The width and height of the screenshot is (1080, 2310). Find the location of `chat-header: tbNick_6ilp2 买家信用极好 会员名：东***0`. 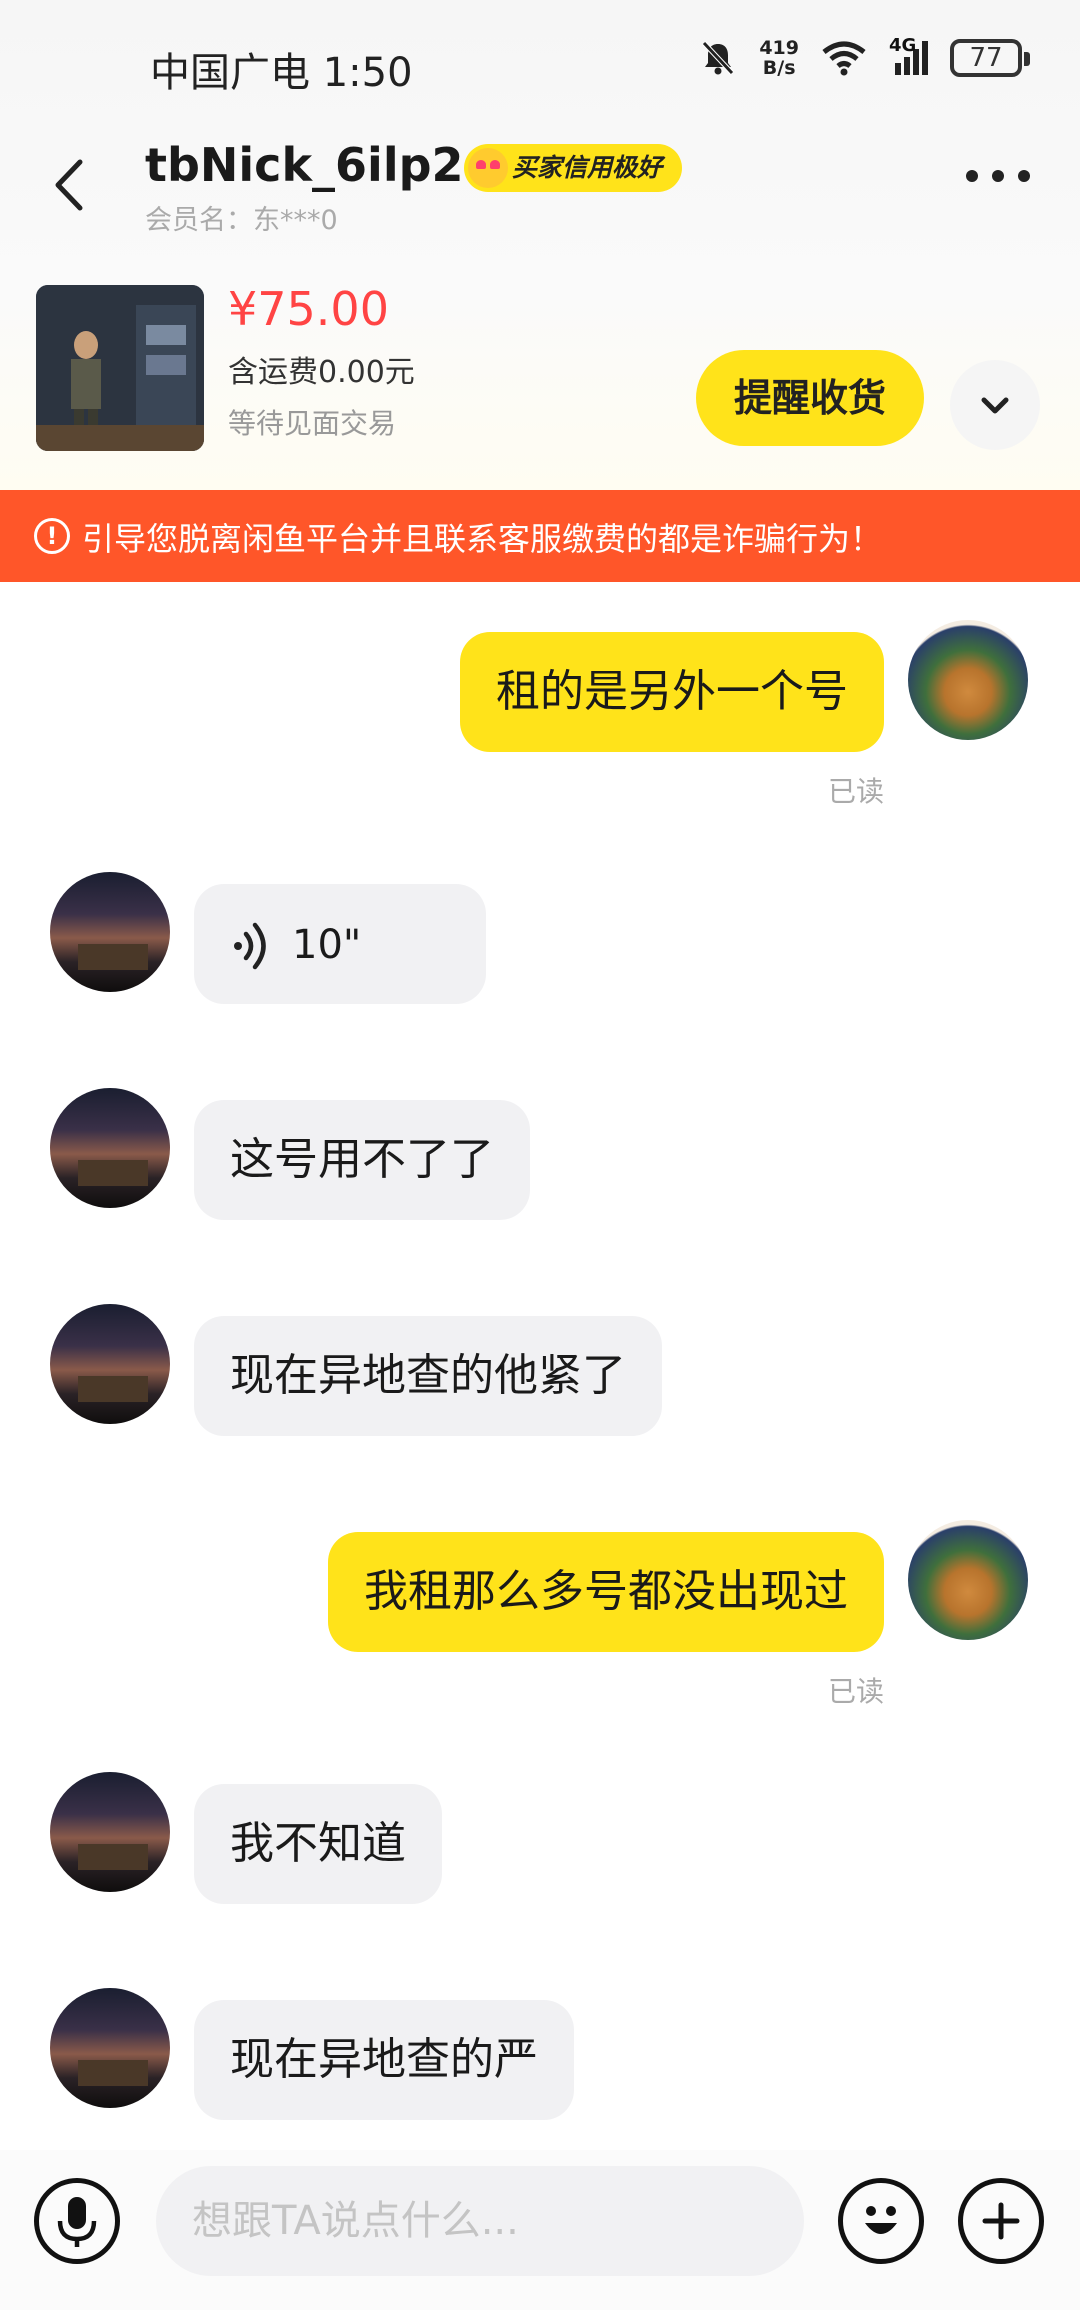

chat-header: tbNick_6ilp2 买家信用极好 会员名：东***0 is located at coordinates (540, 185).